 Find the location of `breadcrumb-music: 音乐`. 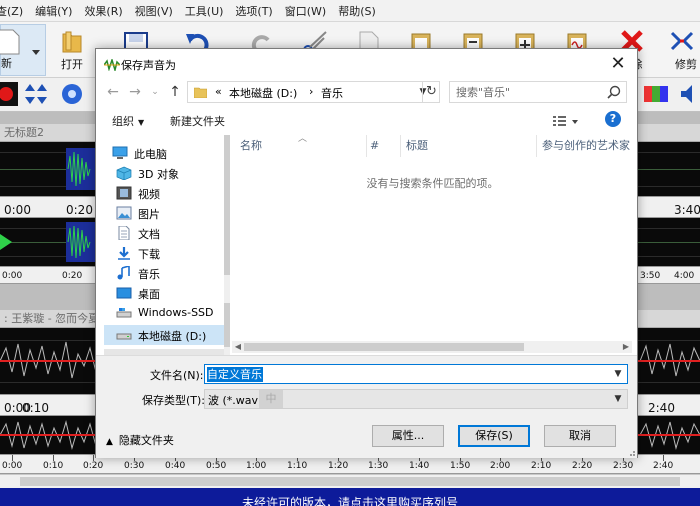

breadcrumb-music: 音乐 is located at coordinates (332, 93).